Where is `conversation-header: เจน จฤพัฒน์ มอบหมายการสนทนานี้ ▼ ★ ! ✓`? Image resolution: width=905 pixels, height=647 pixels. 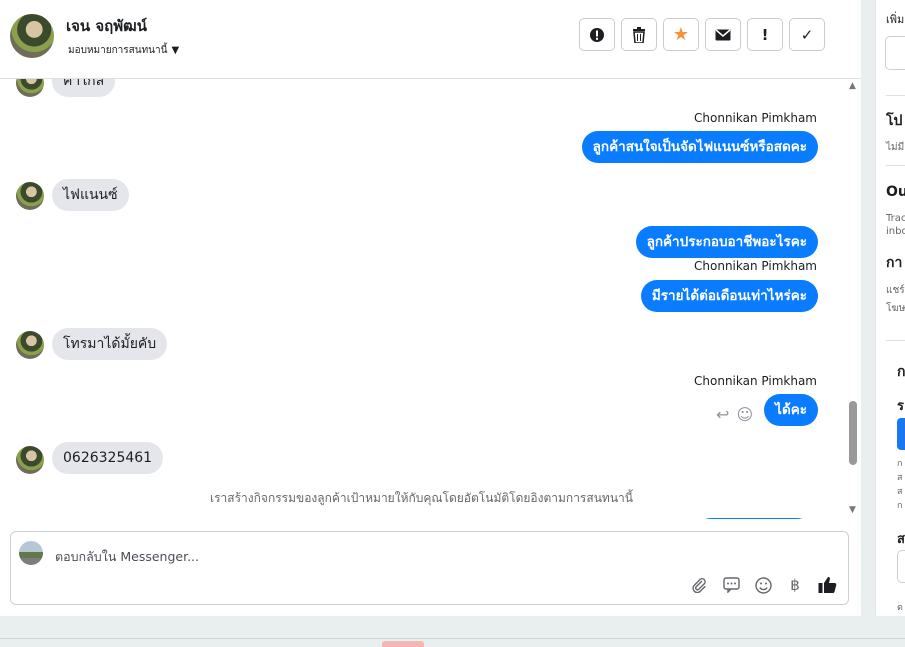 conversation-header: เจน จฤพัฒน์ มอบหมายการสนทนานี้ ▼ ★ ! ✓ is located at coordinates (430, 39).